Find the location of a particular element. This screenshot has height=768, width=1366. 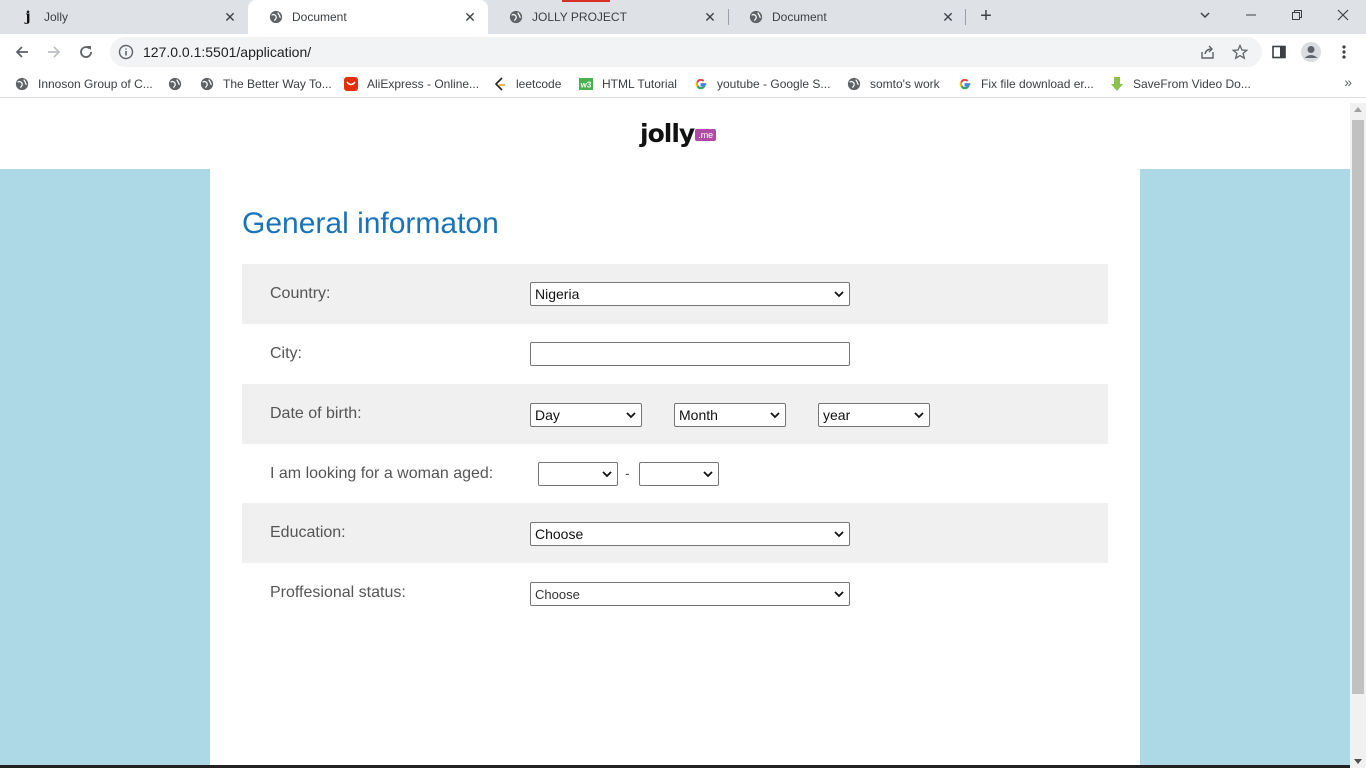

page-scrollbar is located at coordinates (1358, 435).